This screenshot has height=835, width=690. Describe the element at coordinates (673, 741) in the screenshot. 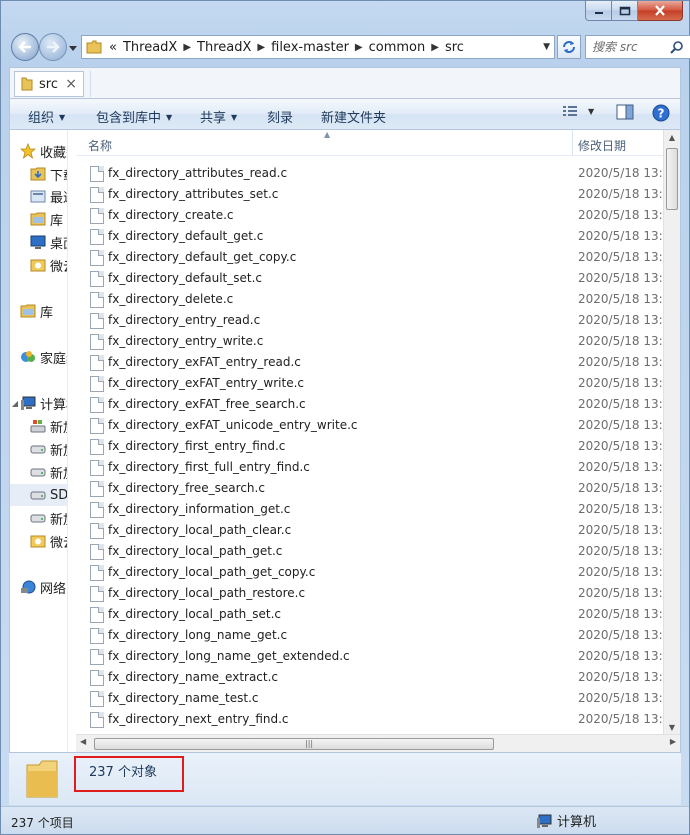

I see `scroll-right-icon: ▶` at that location.